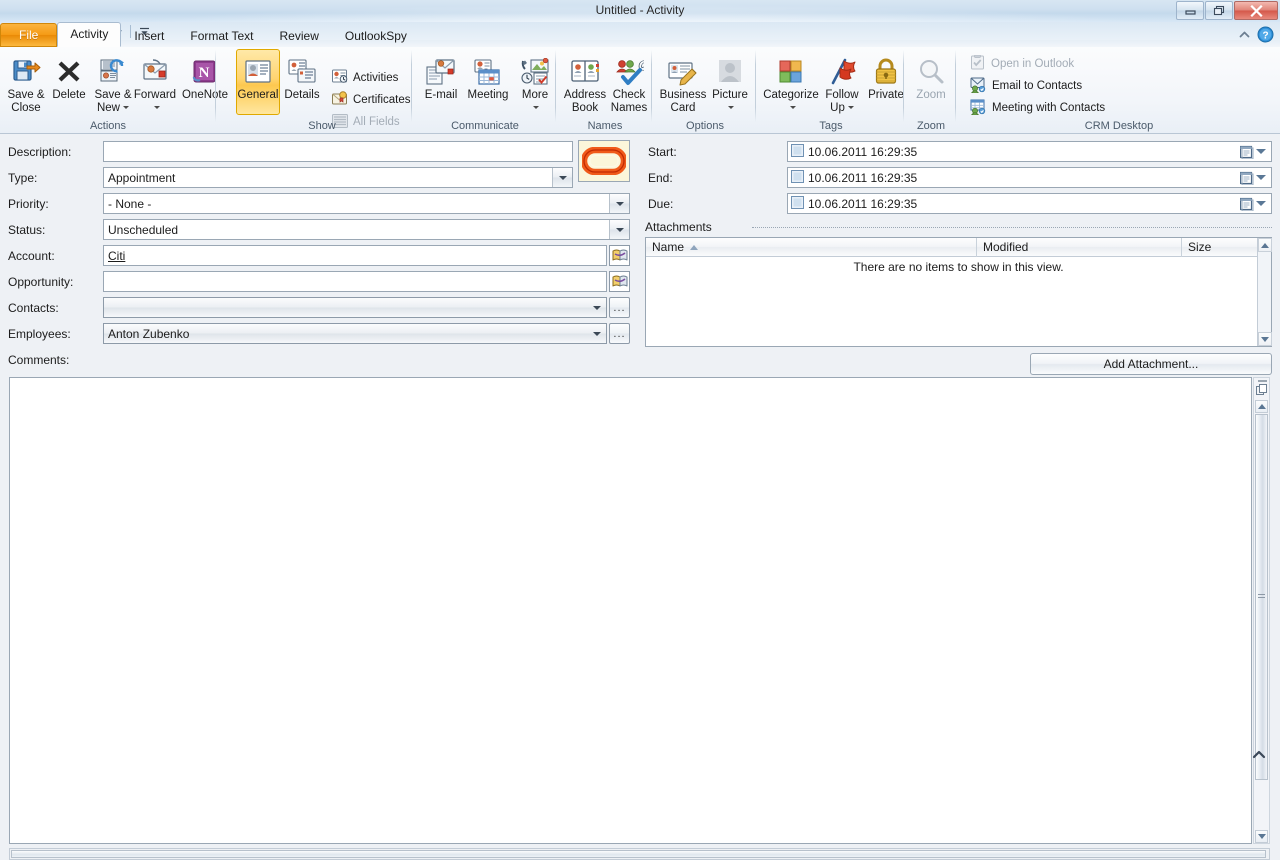 The image size is (1280, 860). I want to click on comments-split-handle, so click(1262, 381).